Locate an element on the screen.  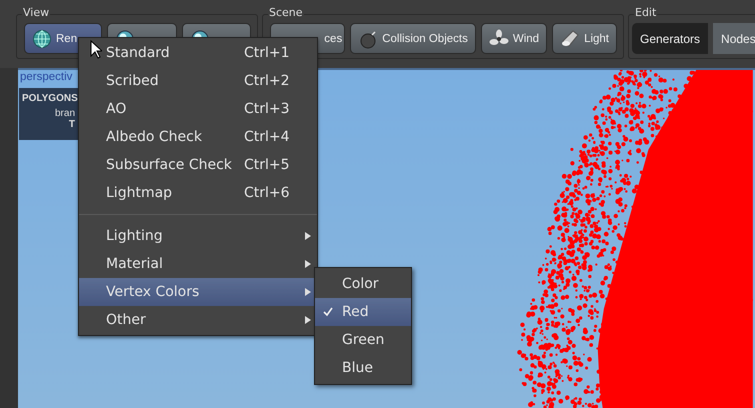
menu-item-label: Albedo Check is located at coordinates (154, 137).